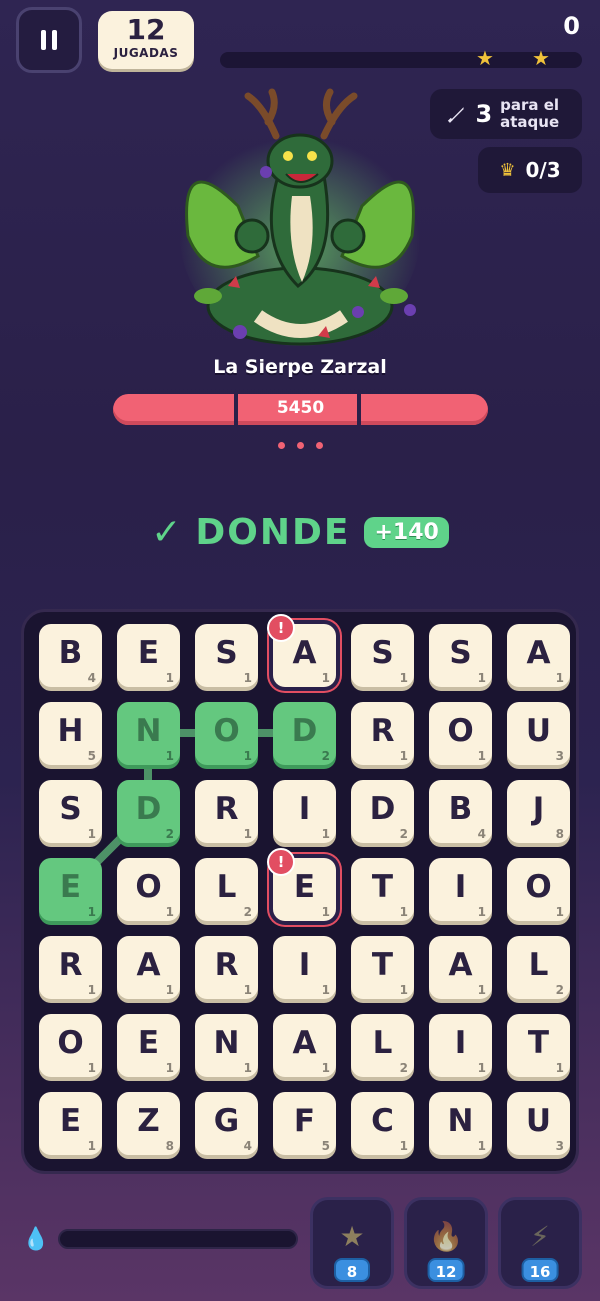  Describe the element at coordinates (148, 731) in the screenshot. I see `tile-letter: N` at that location.